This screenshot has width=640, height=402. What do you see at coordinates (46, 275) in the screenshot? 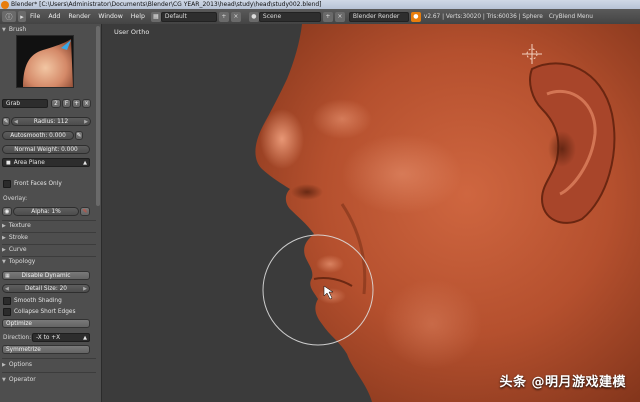
I see `disable-dynamic-button: ▦ Disable Dynamic` at bounding box center [46, 275].